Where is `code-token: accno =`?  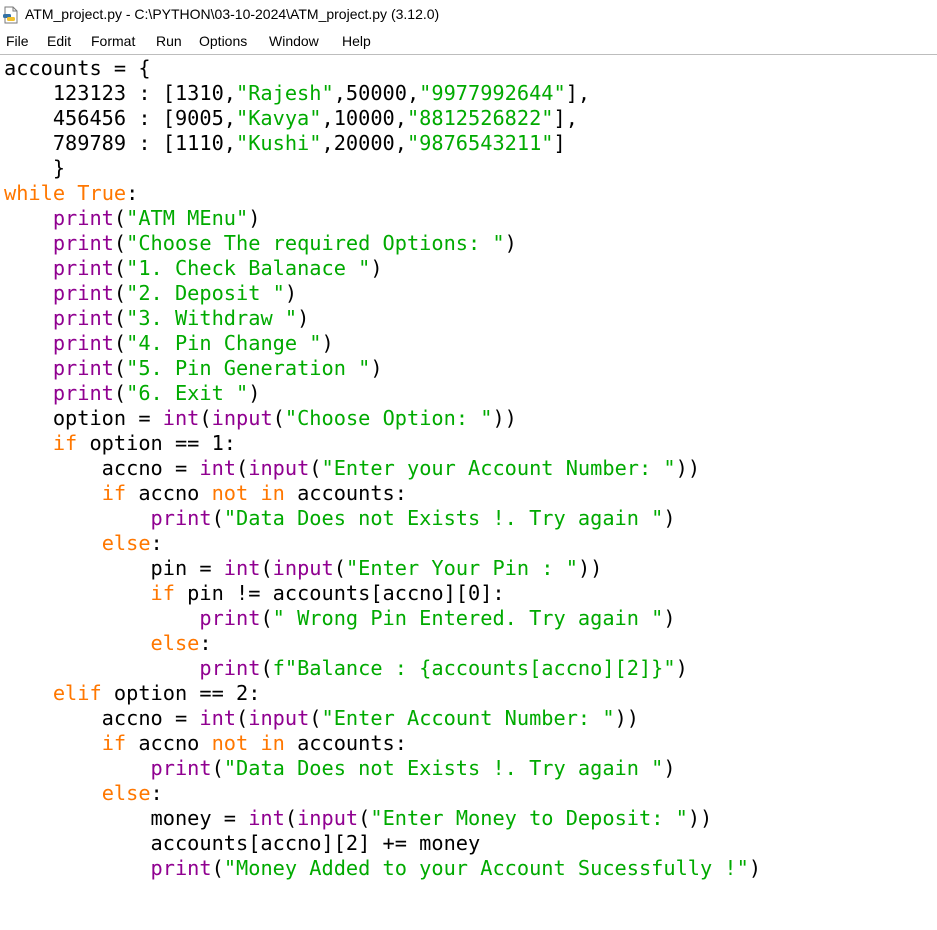
code-token: accno = is located at coordinates (102, 718).